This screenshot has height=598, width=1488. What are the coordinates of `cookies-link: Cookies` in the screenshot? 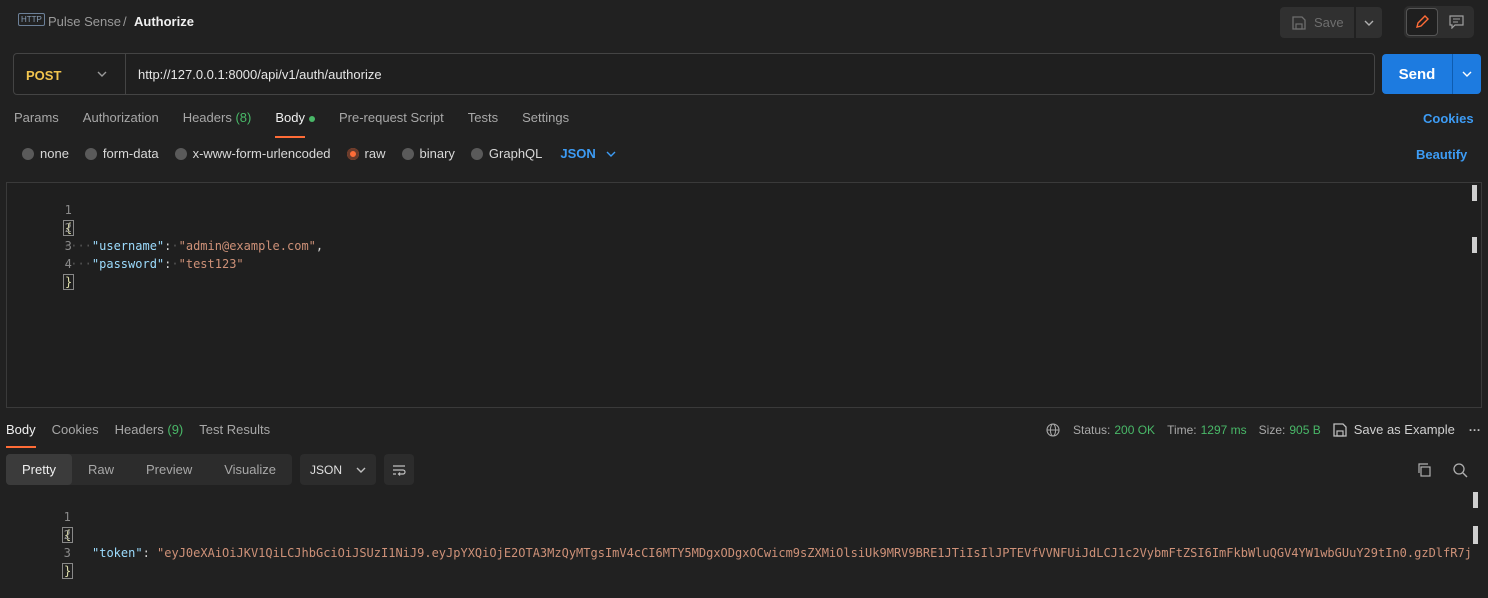 It's located at (1448, 118).